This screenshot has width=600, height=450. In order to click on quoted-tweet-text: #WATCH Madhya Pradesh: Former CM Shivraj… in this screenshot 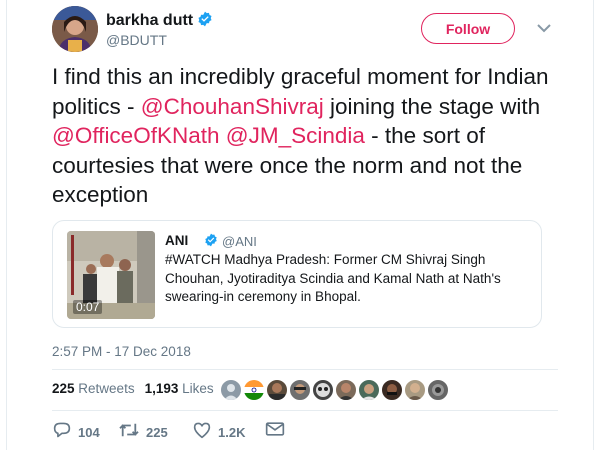, I will do `click(333, 278)`.